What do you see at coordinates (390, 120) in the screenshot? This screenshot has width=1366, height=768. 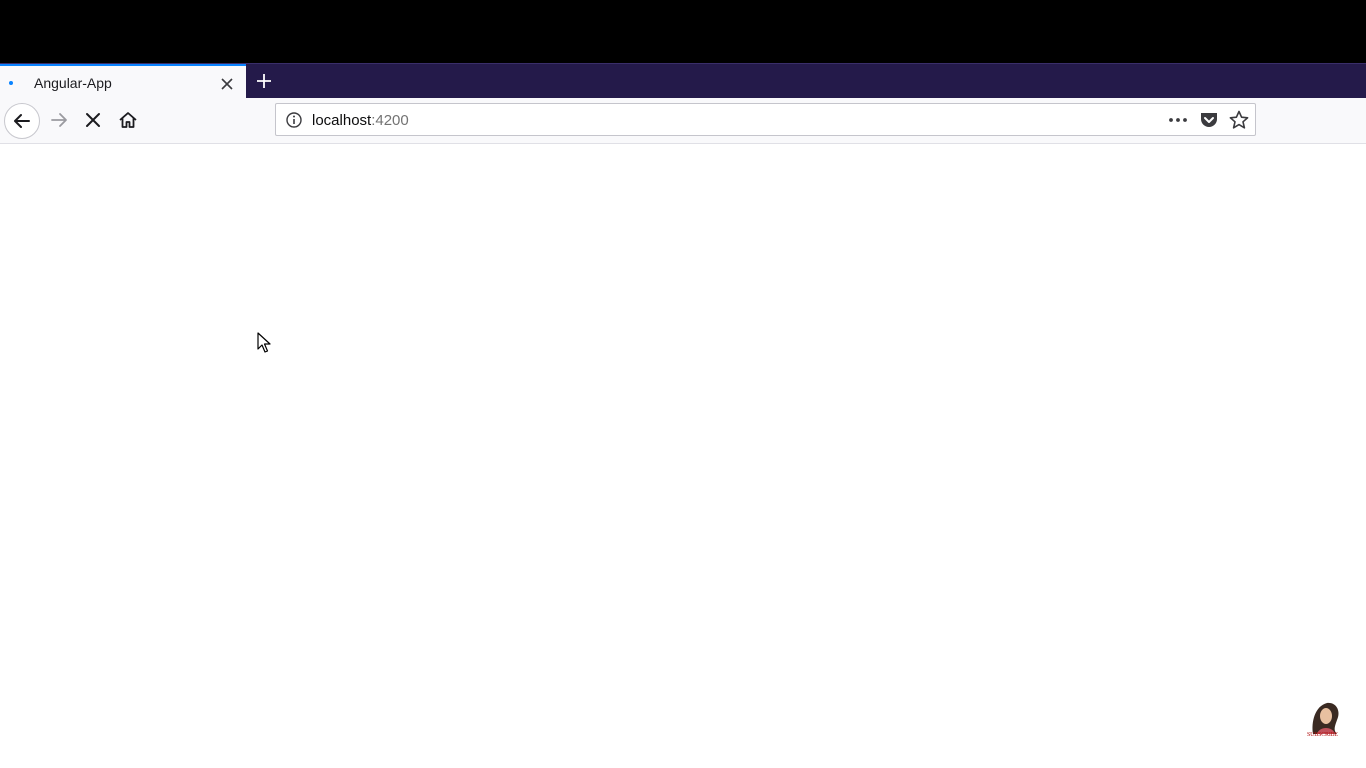 I see `url-port: :4200` at bounding box center [390, 120].